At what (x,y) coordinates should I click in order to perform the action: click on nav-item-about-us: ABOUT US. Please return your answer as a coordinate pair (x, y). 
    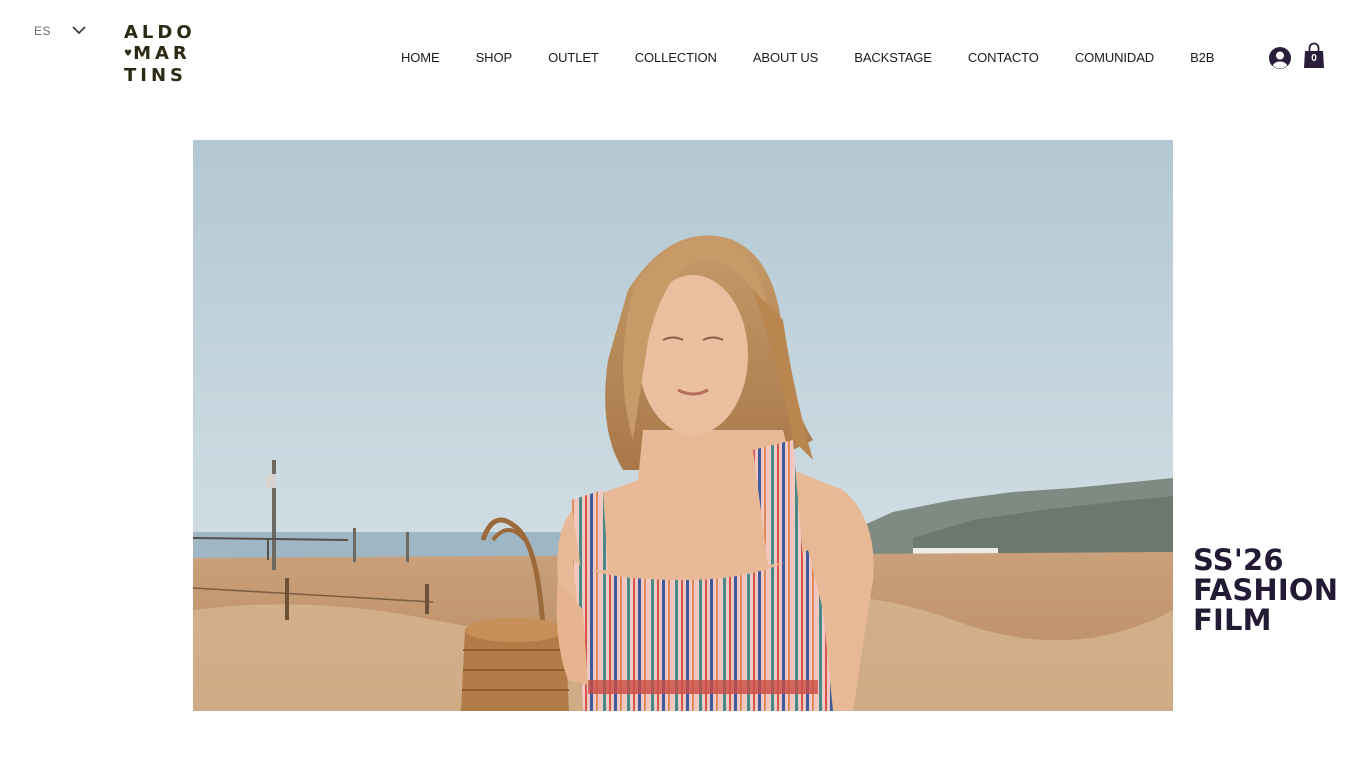
    Looking at the image, I should click on (785, 58).